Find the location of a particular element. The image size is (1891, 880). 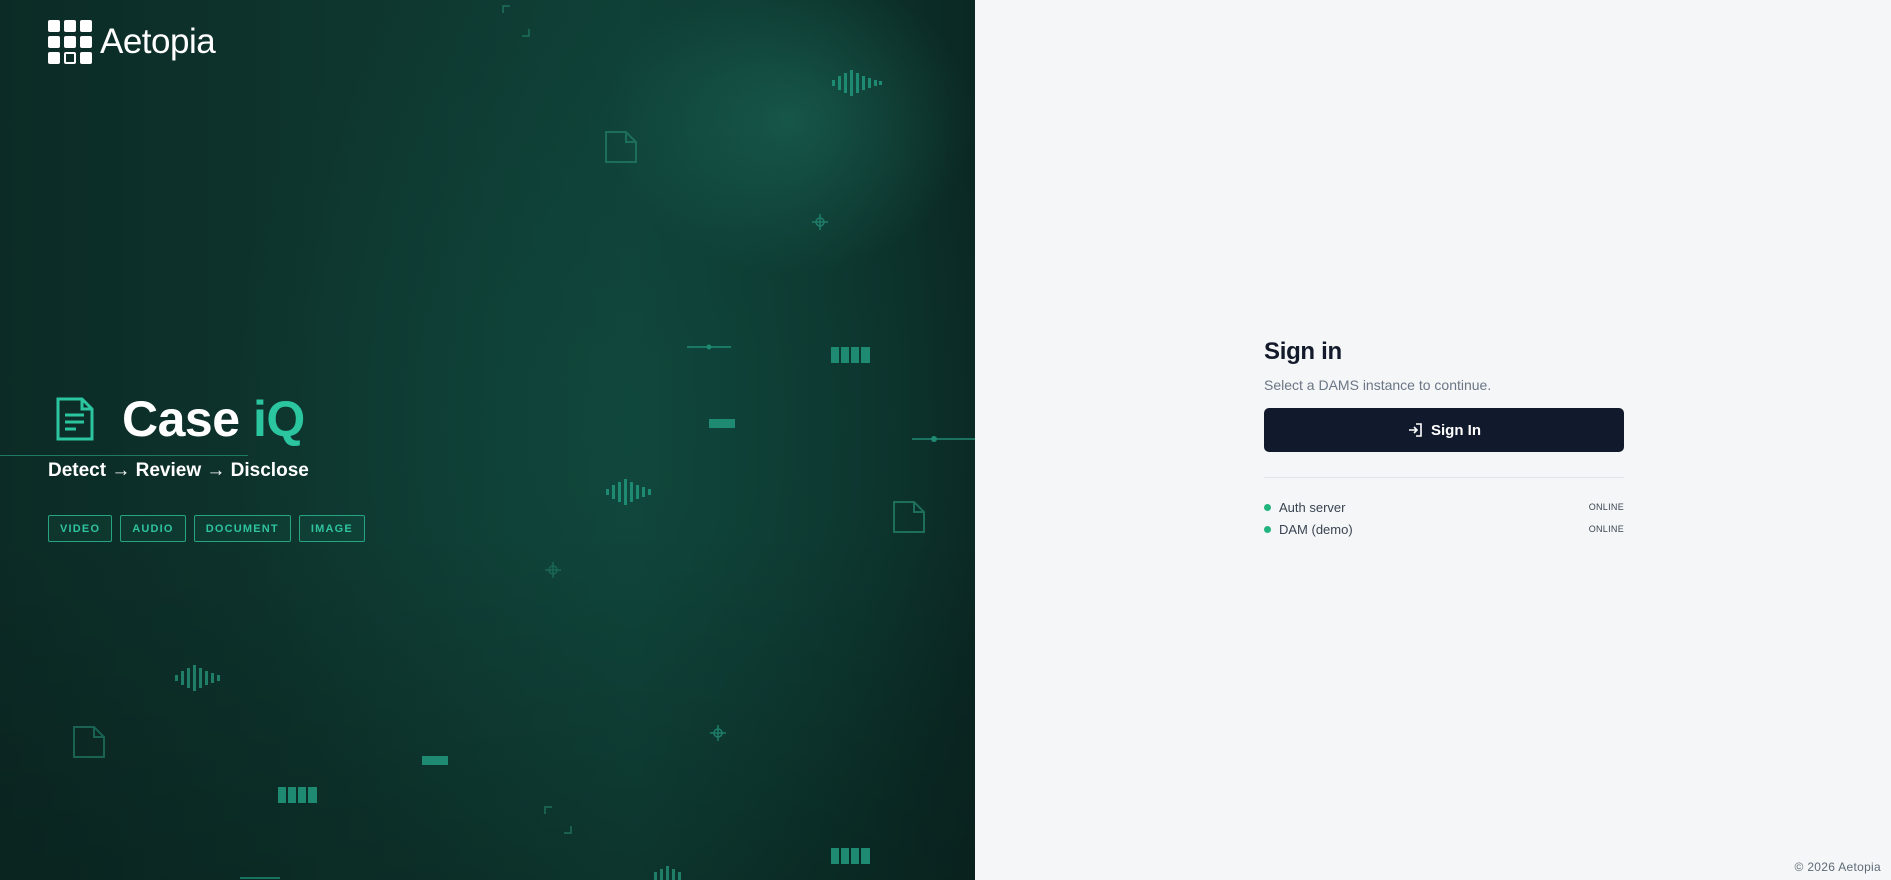

product-name: Case iQ is located at coordinates (213, 419).